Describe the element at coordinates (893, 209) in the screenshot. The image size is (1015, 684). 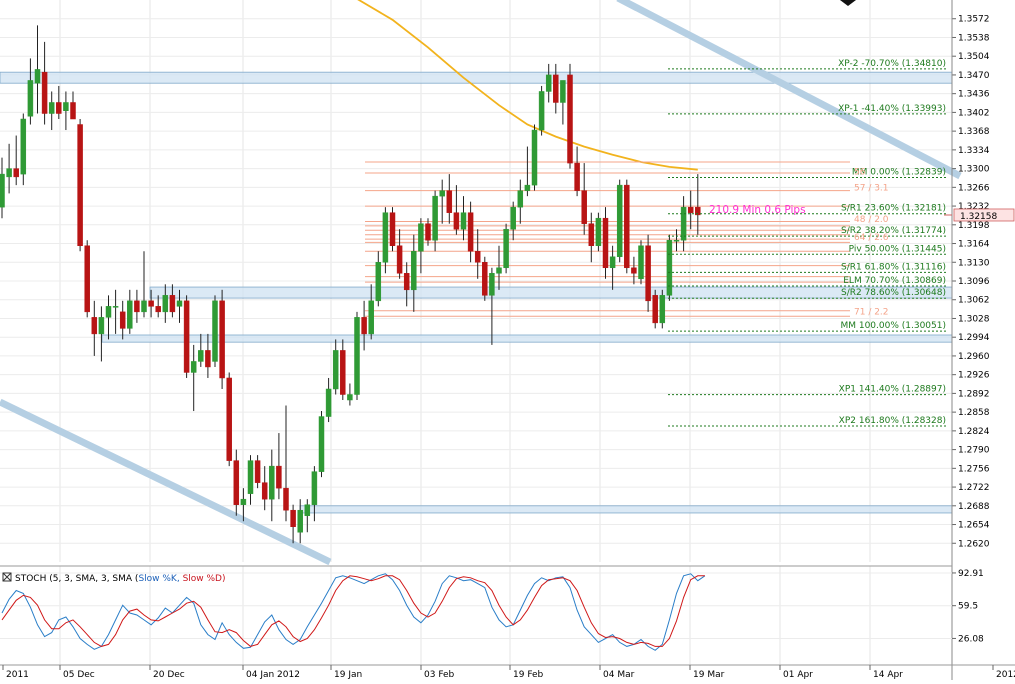
I see `fib-level-label: S/R1 23.60% (1.32181)` at that location.